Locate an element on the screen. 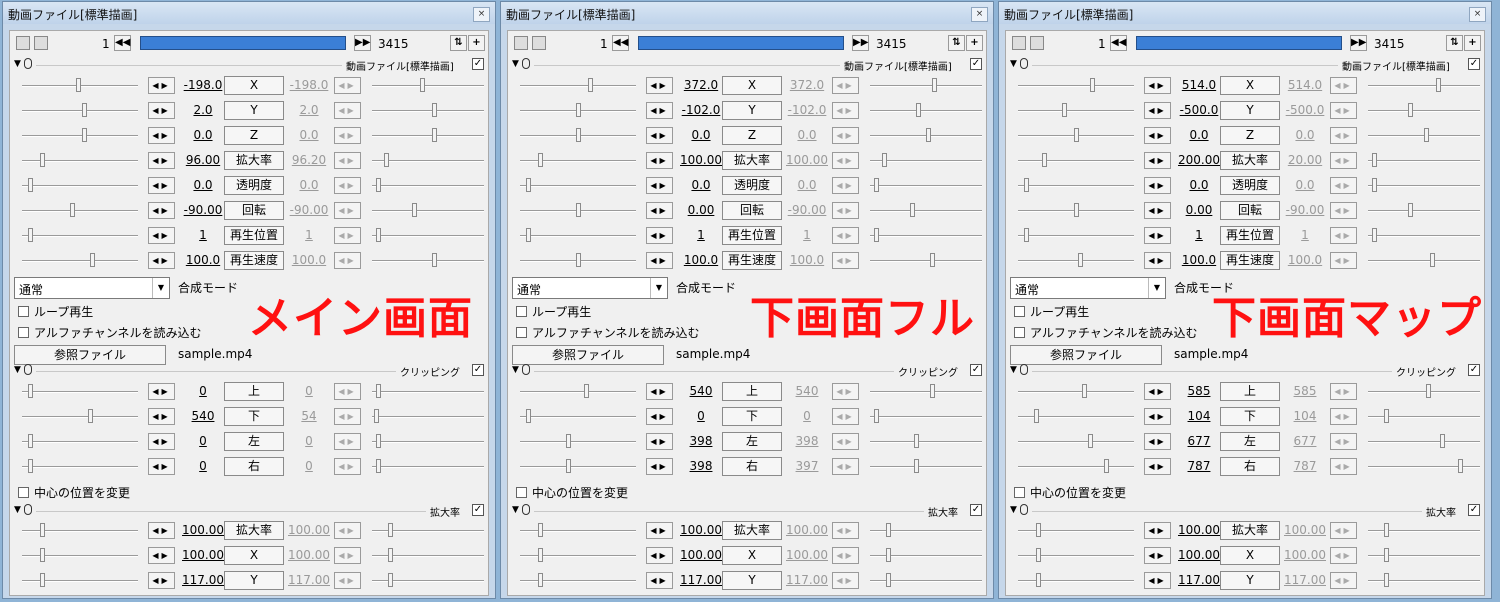  clip-param-3-start-value: 0 is located at coordinates (203, 441).